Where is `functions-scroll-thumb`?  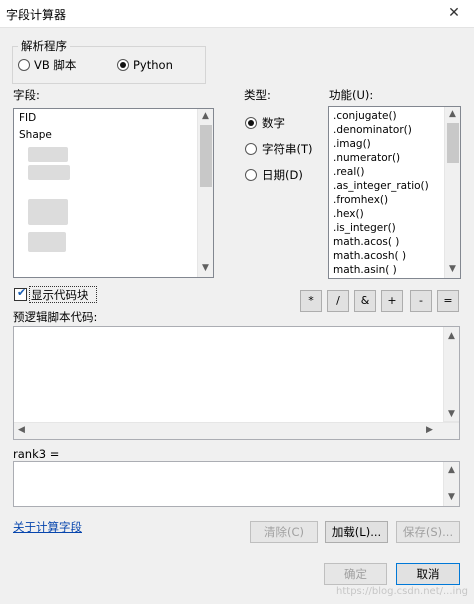
functions-scroll-thumb is located at coordinates (453, 143).